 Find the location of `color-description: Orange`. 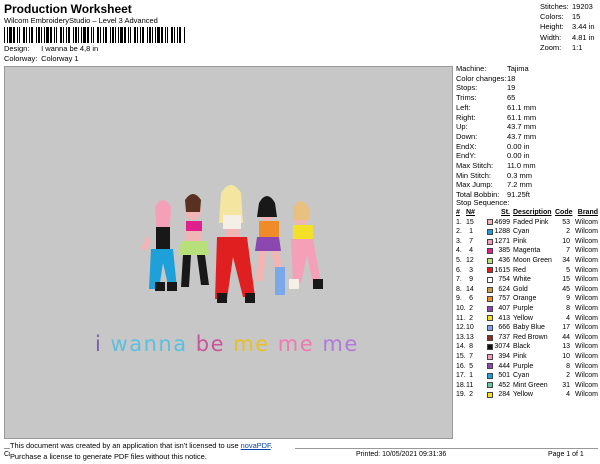

color-description: Orange is located at coordinates (525, 299).